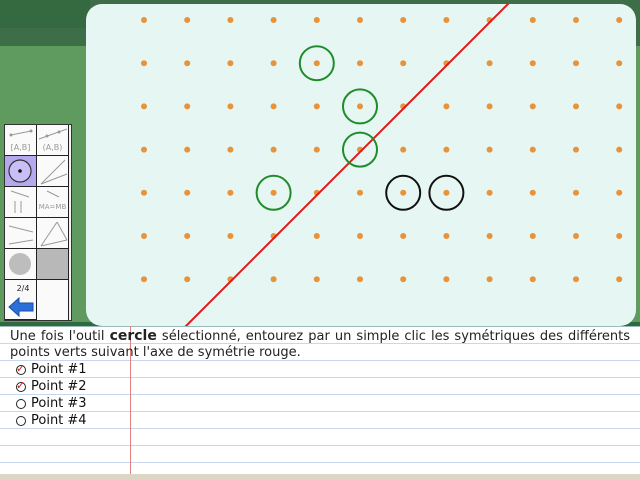 This screenshot has width=640, height=480. What do you see at coordinates (53, 140) in the screenshot?
I see `line-tool: (A,B)` at bounding box center [53, 140].